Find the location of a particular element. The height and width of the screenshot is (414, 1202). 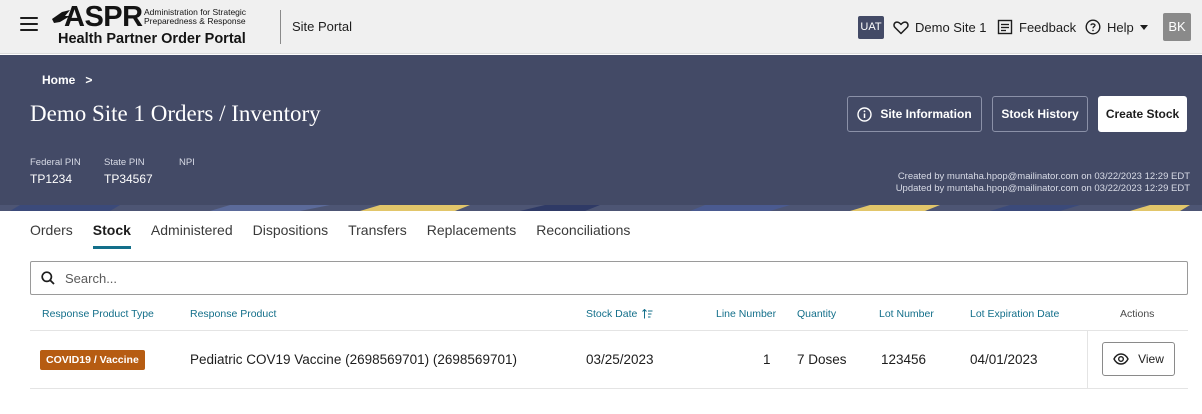

column-lot-number: Lot Number is located at coordinates (906, 314).